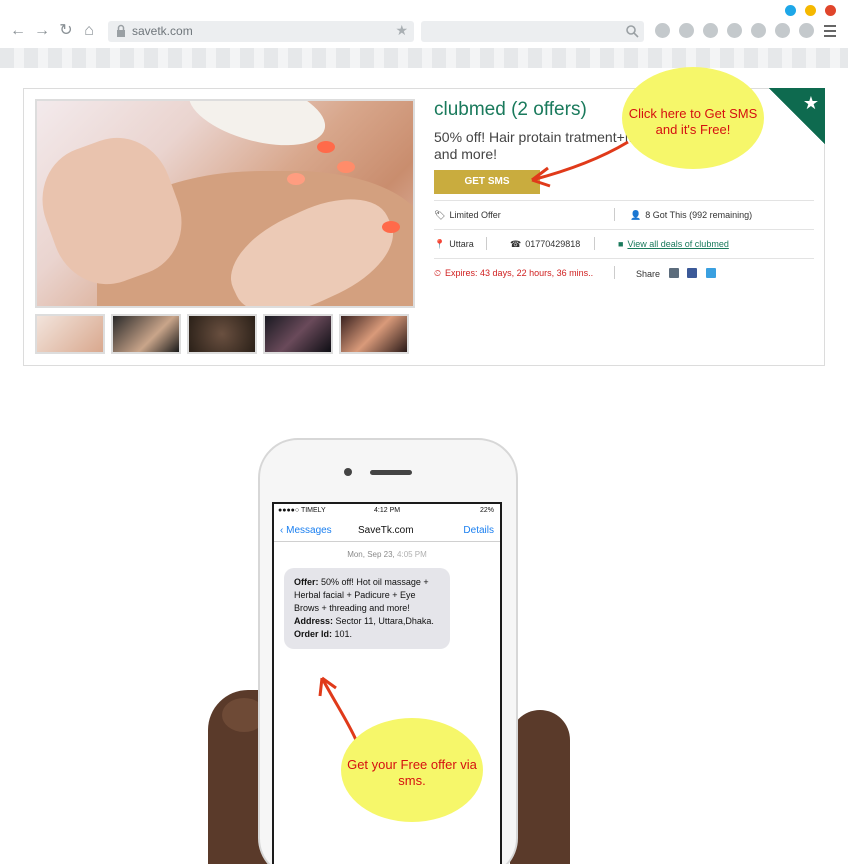 This screenshot has height=864, width=848. Describe the element at coordinates (710, 30) in the screenshot. I see `alert-icon` at that location.